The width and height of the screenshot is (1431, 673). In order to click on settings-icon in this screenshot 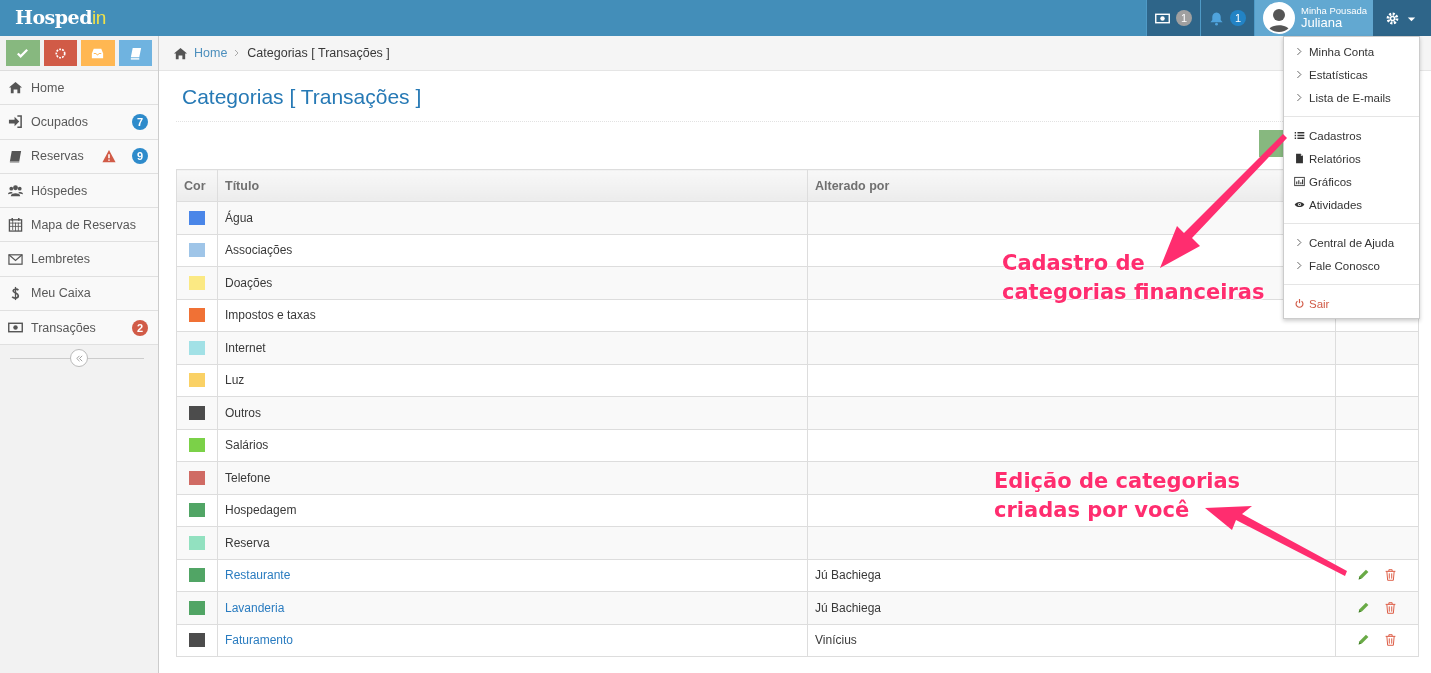, I will do `click(1392, 18)`.